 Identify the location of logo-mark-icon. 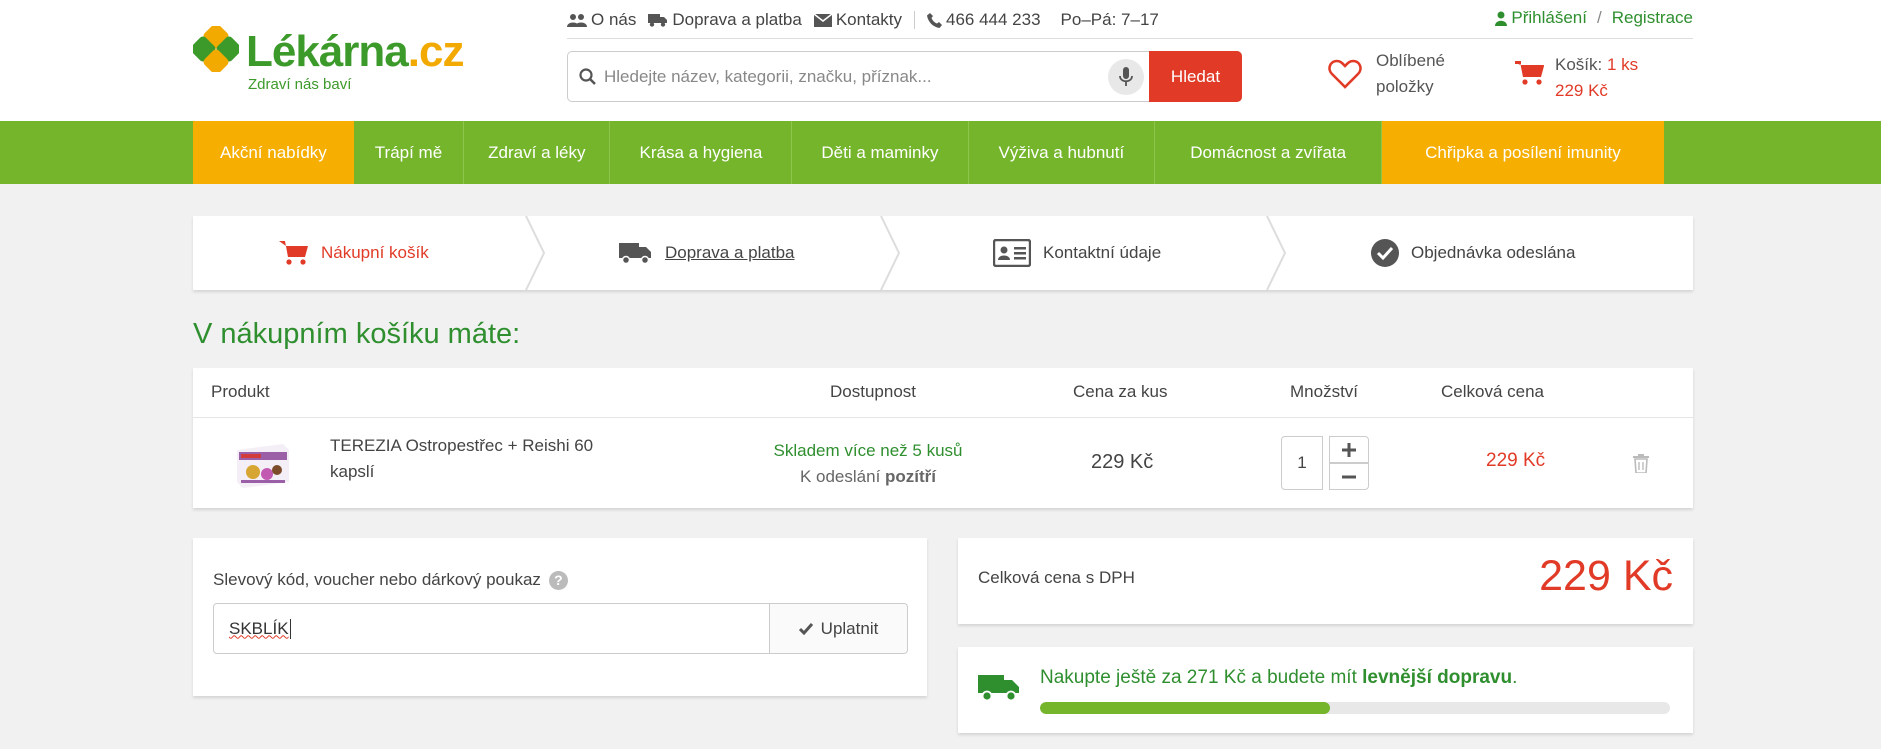
(216, 49).